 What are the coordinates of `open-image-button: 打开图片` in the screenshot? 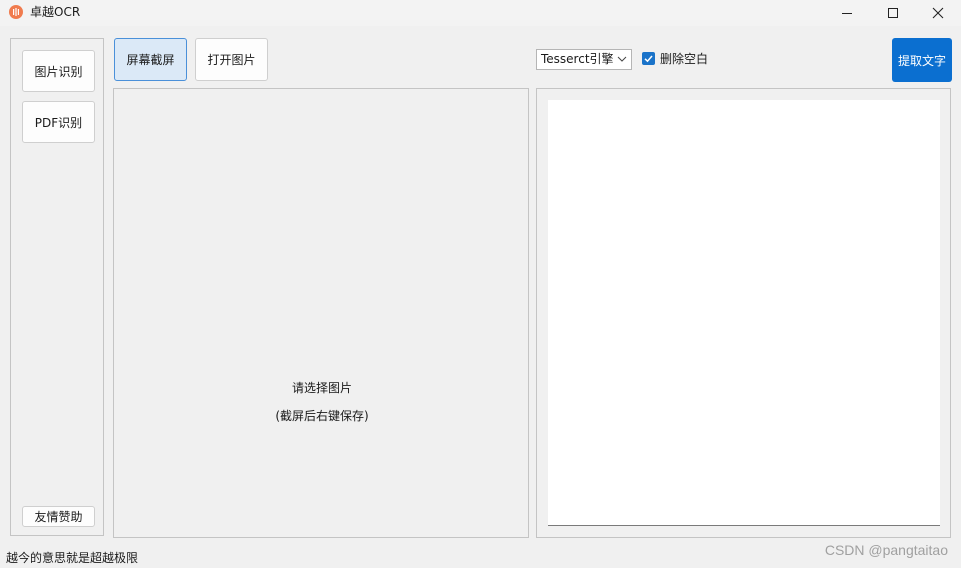 It's located at (231, 59).